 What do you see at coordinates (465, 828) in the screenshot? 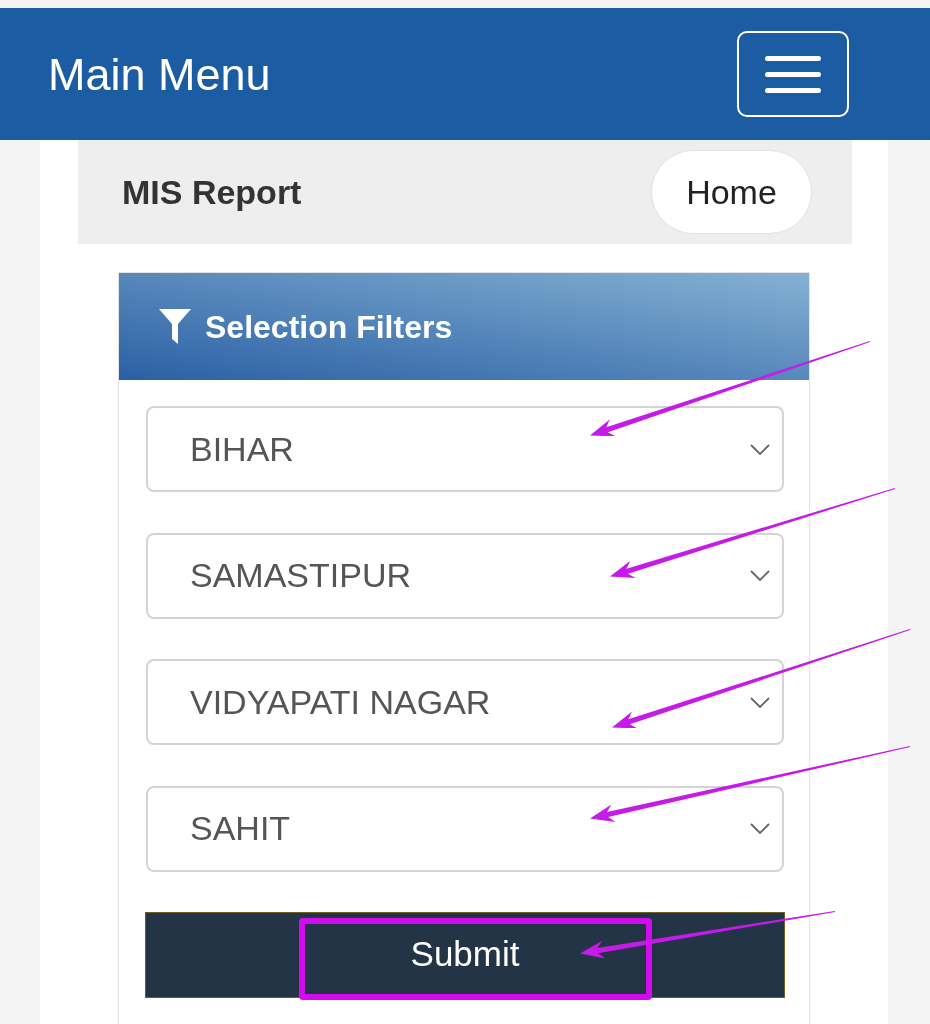
I see `select-dropdown: SAHIT` at bounding box center [465, 828].